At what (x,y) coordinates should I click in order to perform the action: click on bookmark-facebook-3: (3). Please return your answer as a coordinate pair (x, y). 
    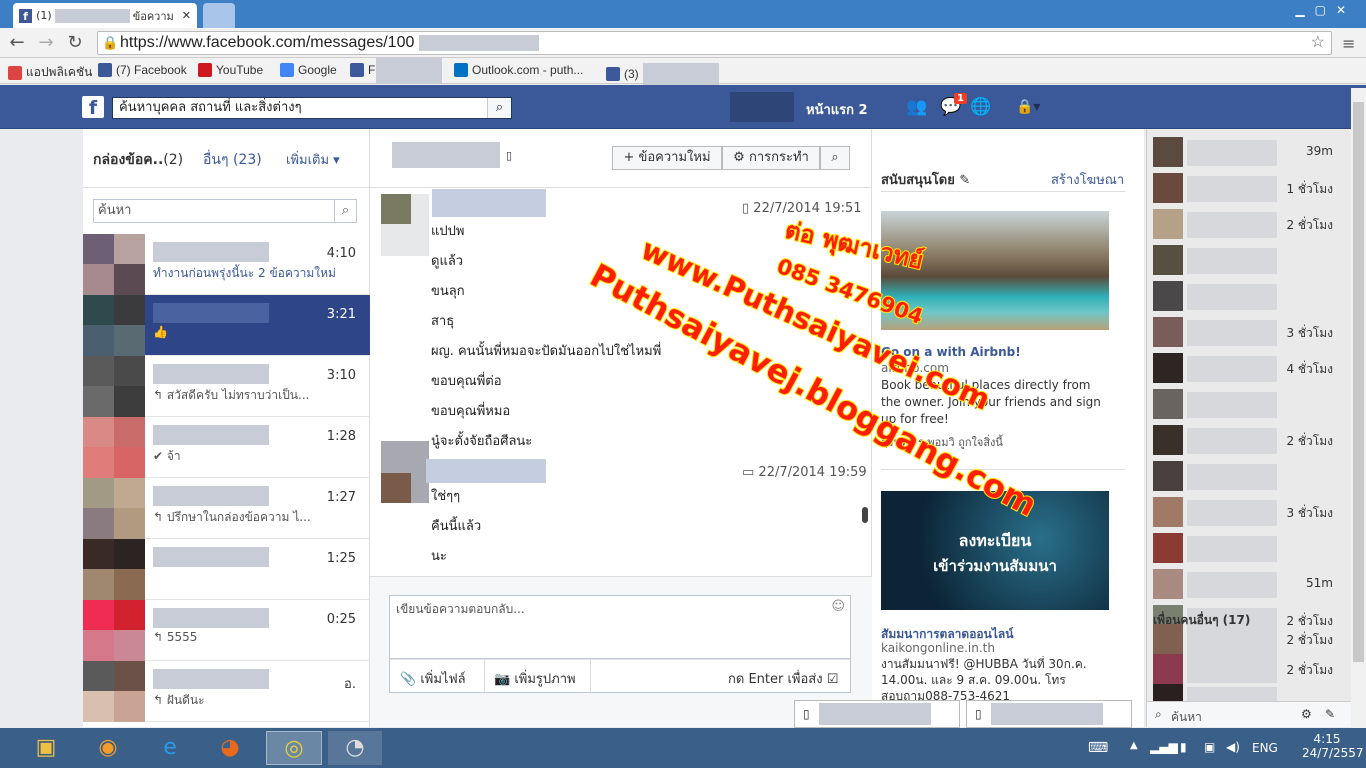
    Looking at the image, I should click on (662, 74).